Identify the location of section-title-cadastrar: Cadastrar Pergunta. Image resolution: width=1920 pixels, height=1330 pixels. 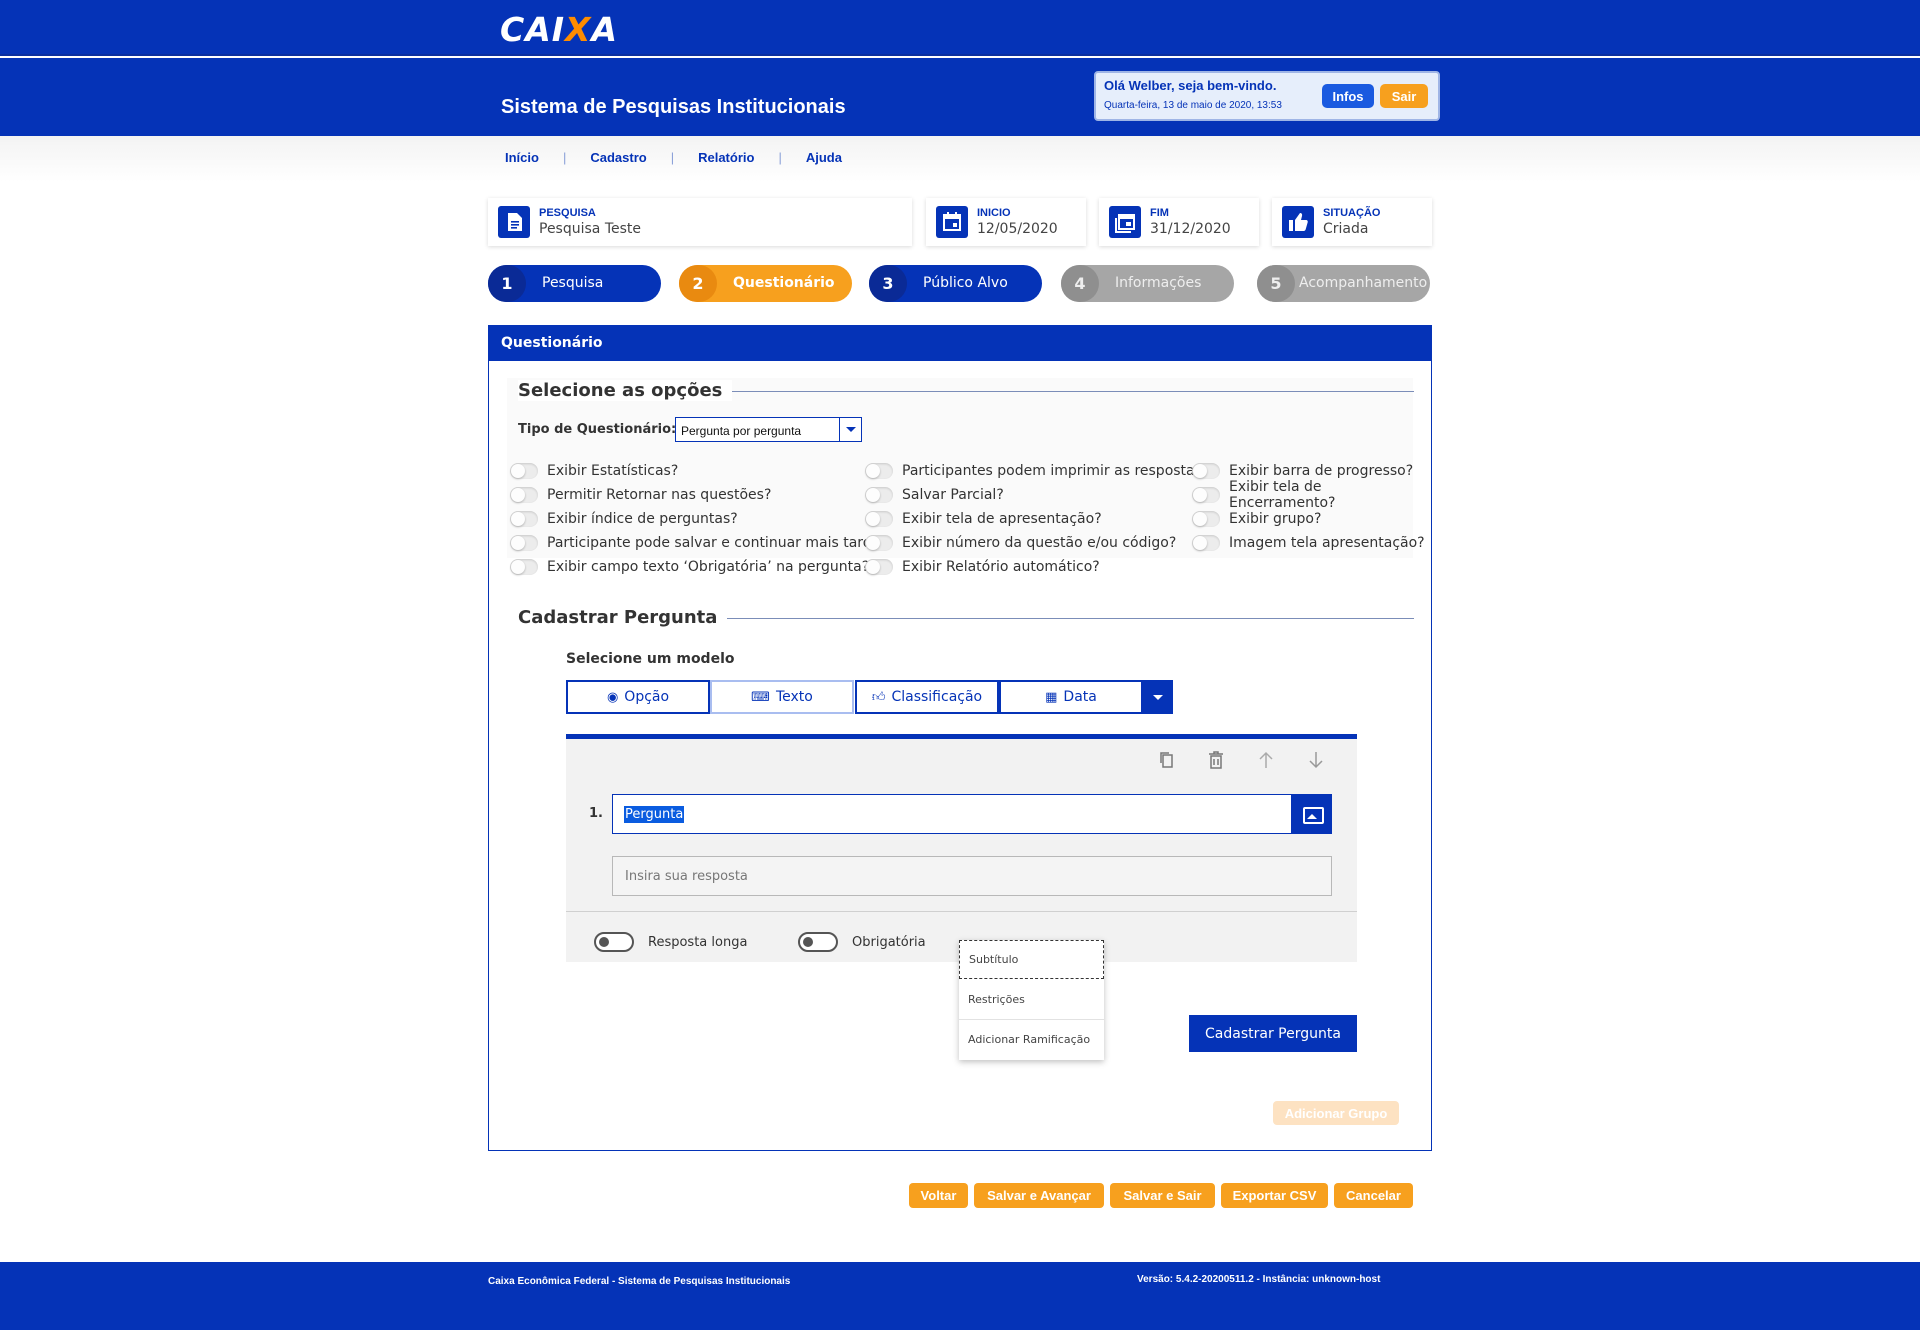
(623, 617).